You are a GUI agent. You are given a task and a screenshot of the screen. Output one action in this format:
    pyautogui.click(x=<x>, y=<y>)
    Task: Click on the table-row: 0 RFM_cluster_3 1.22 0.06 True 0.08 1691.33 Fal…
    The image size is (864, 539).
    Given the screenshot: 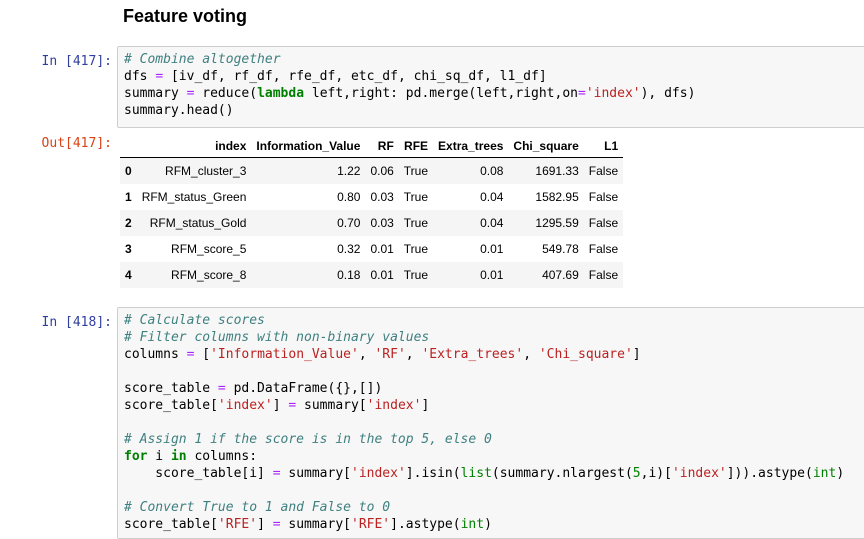 What is the action you would take?
    pyautogui.click(x=372, y=170)
    